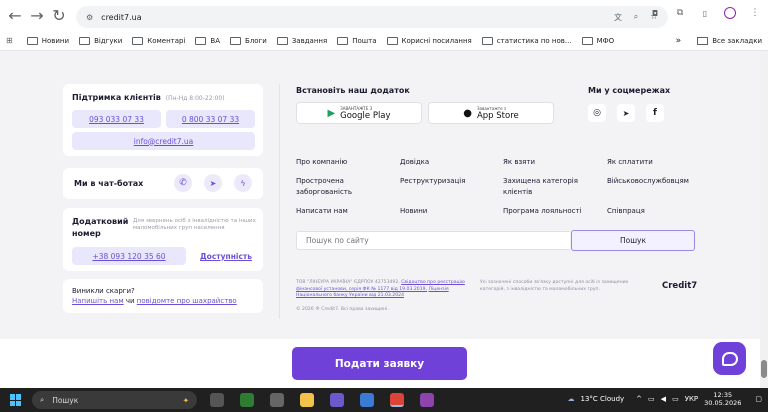 The width and height of the screenshot is (768, 412). What do you see at coordinates (655, 113) in the screenshot?
I see `facebook-icon: f` at bounding box center [655, 113].